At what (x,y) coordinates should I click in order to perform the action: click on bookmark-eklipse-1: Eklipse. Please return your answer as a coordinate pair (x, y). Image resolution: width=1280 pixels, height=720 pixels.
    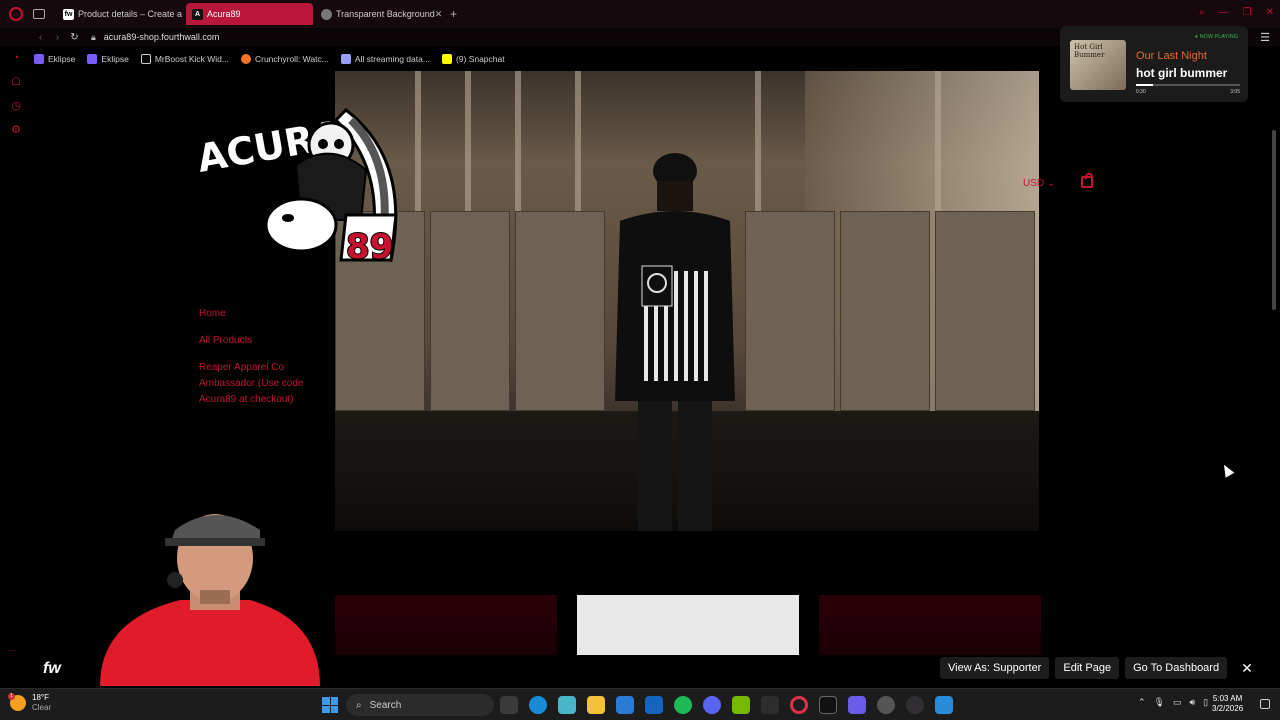
    Looking at the image, I should click on (54, 59).